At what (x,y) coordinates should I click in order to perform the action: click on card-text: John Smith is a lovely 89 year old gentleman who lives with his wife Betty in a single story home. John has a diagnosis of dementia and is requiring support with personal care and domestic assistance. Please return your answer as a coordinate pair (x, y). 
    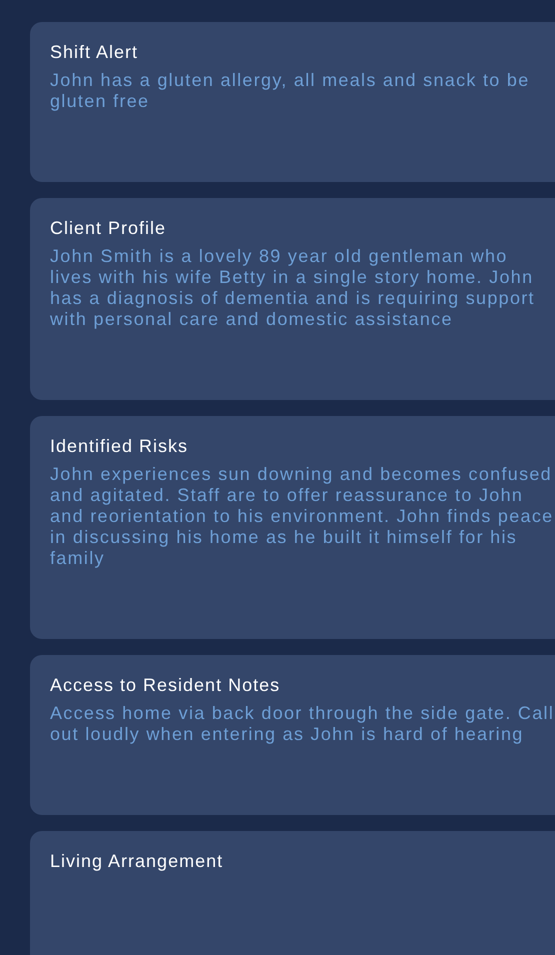
    Looking at the image, I should click on (293, 288).